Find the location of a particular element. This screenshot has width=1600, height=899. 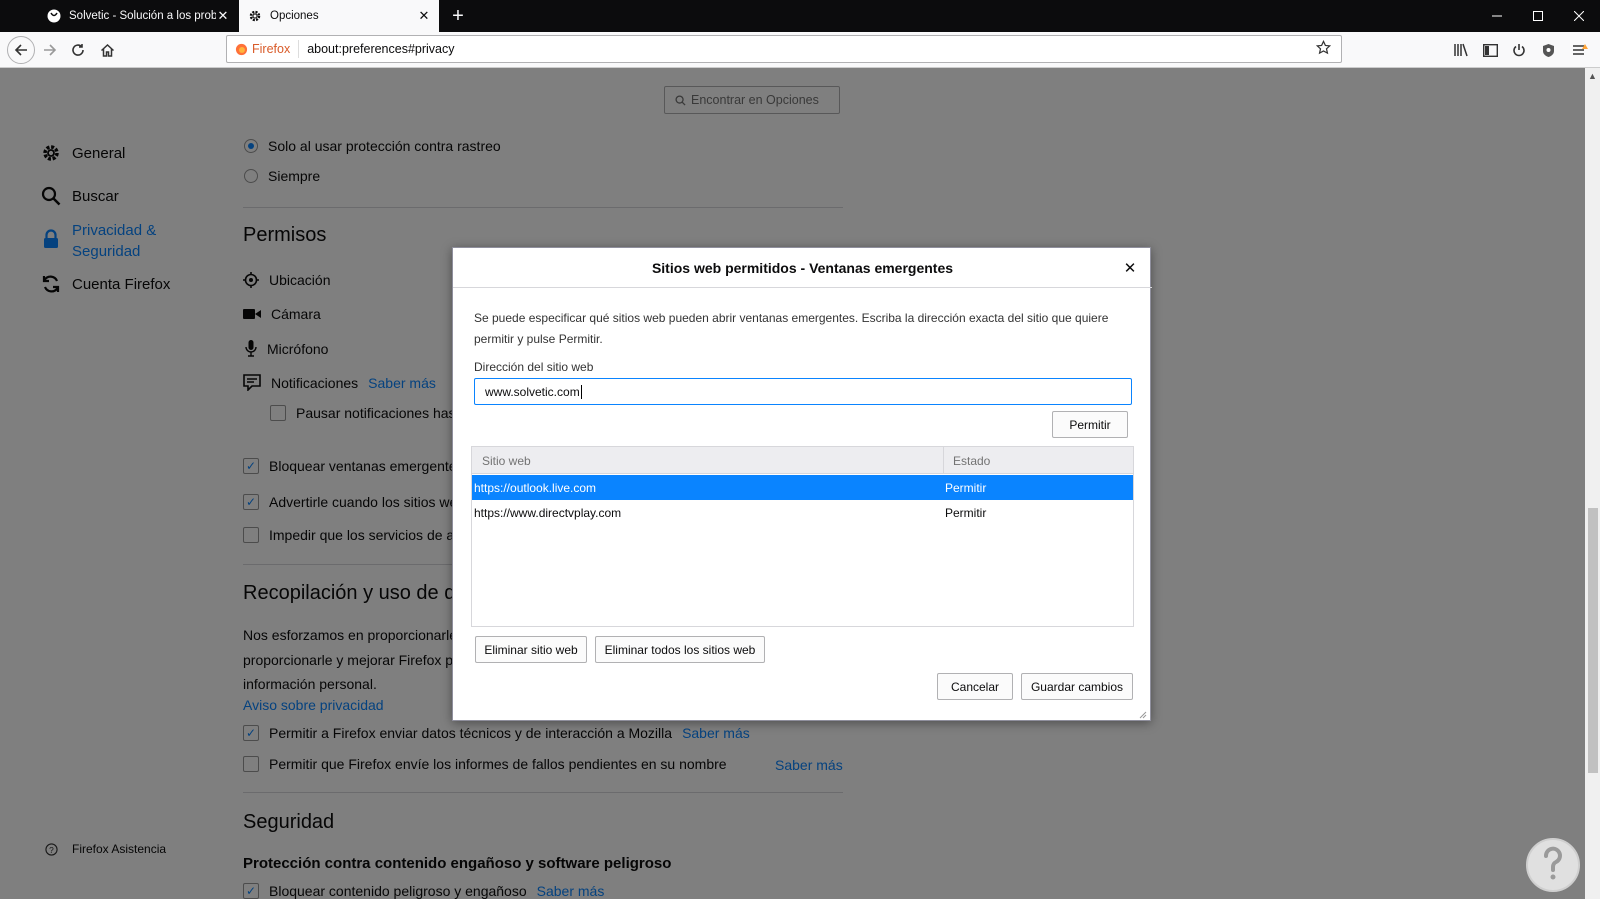

tab-solvetic: Solvetic - Solución a los proble ✕ is located at coordinates (138, 16).